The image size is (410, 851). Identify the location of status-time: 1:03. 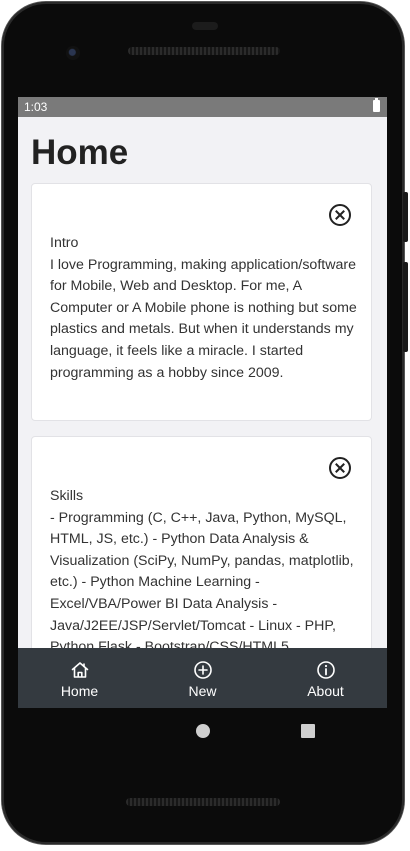
(36, 107).